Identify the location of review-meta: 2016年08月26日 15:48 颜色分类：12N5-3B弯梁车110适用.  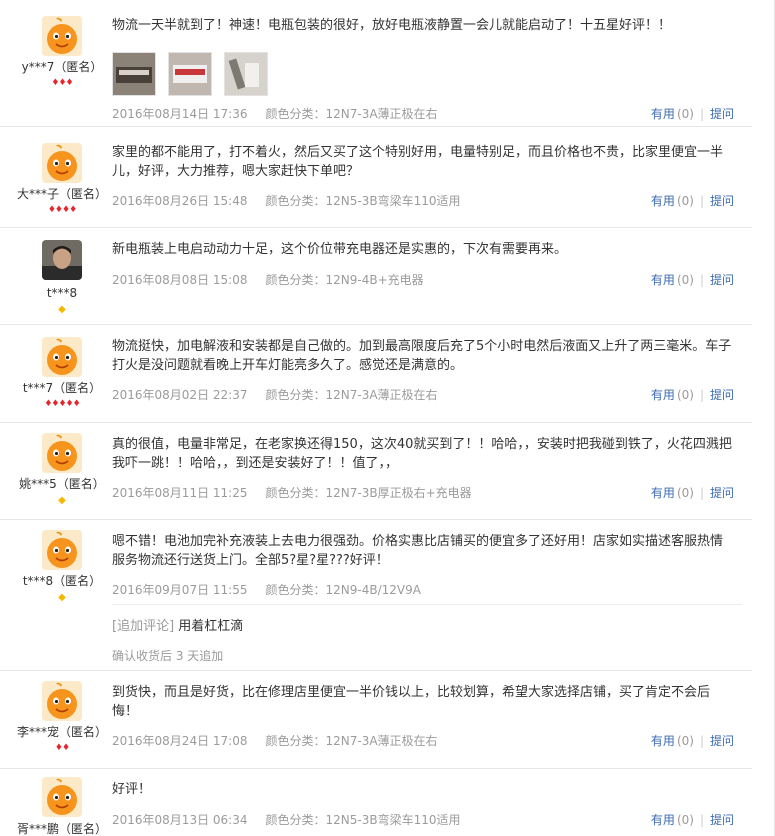
(286, 200).